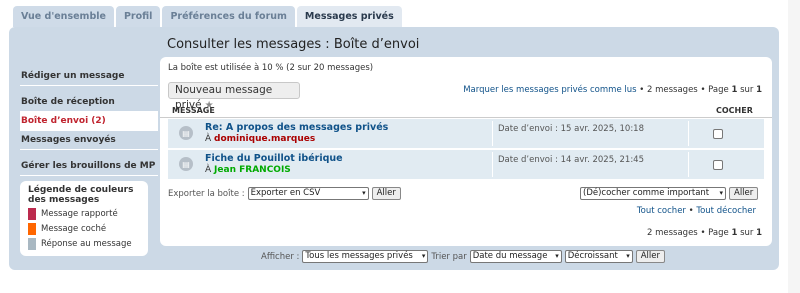 The height and width of the screenshot is (293, 800). I want to click on scrollbar, so click(794, 146).